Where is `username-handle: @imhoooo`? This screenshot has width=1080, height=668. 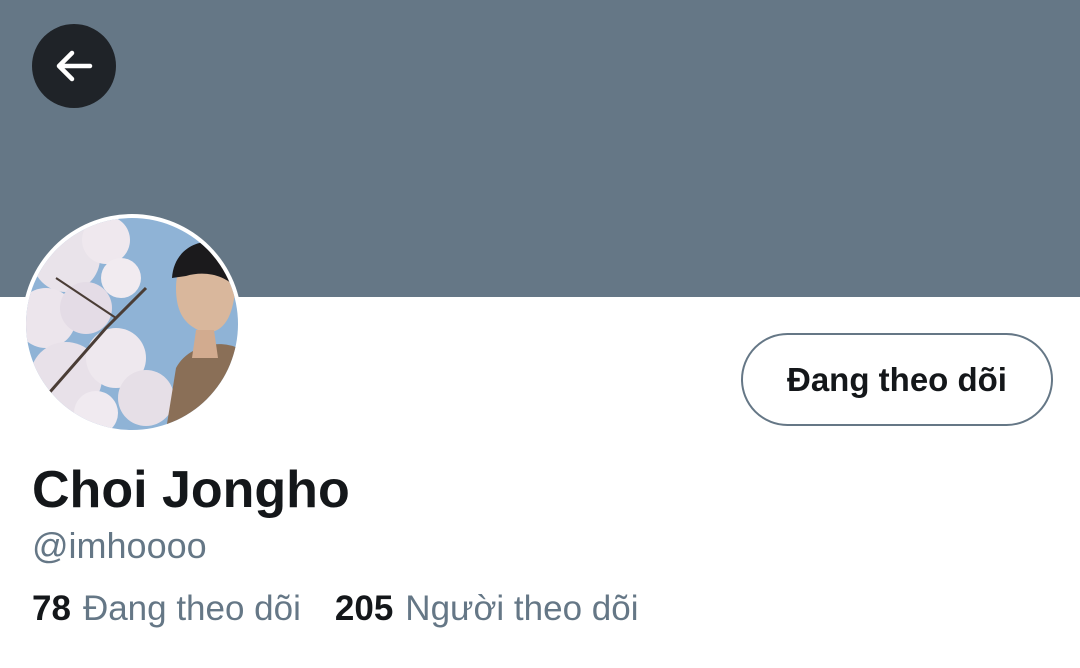 username-handle: @imhoooo is located at coordinates (119, 545).